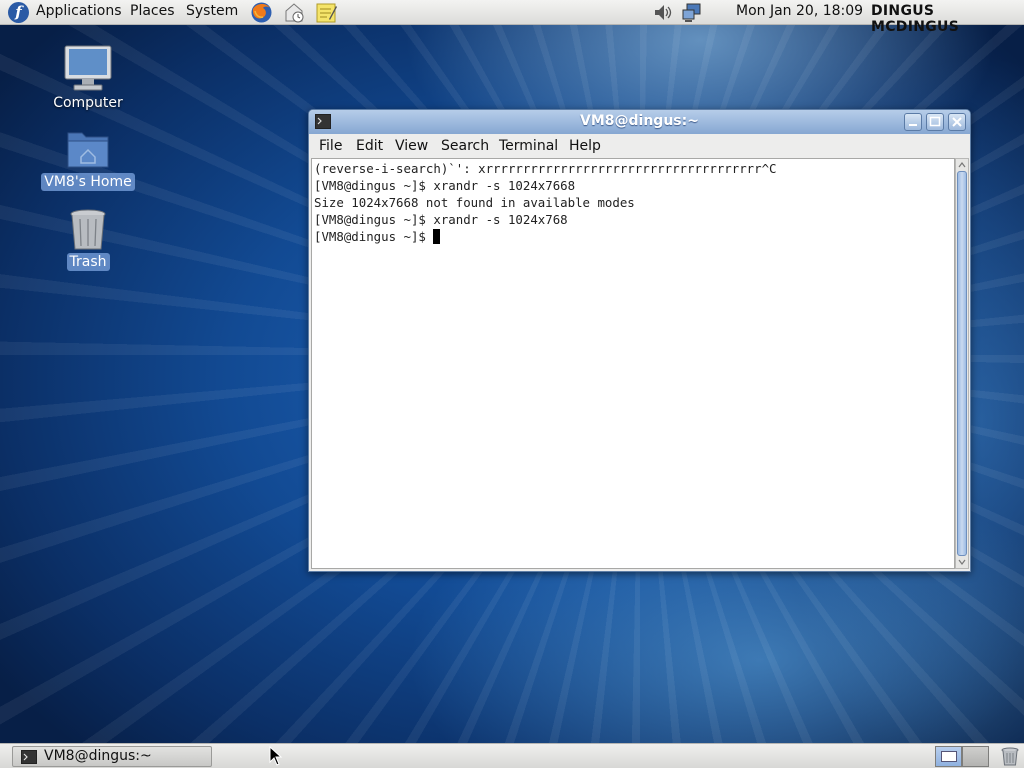 The image size is (1024, 768). What do you see at coordinates (152, 11) in the screenshot?
I see `places-menu: Places` at bounding box center [152, 11].